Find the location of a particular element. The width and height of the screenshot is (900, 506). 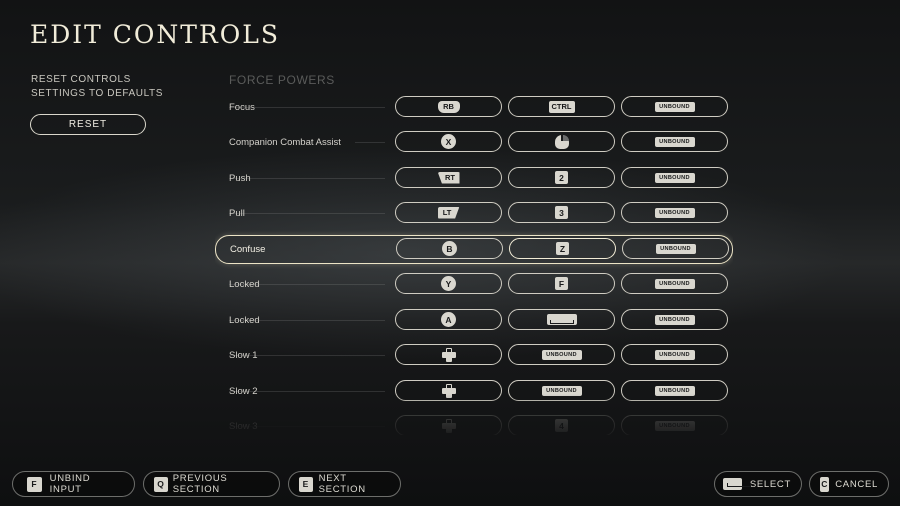

reset-description-line: RESET CONTROLS is located at coordinates (81, 79).